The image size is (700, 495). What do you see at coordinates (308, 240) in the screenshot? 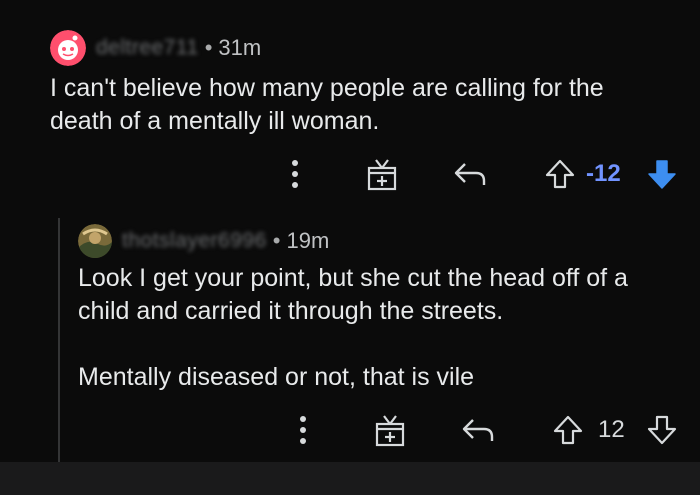
I see `timestamp: 19m` at bounding box center [308, 240].